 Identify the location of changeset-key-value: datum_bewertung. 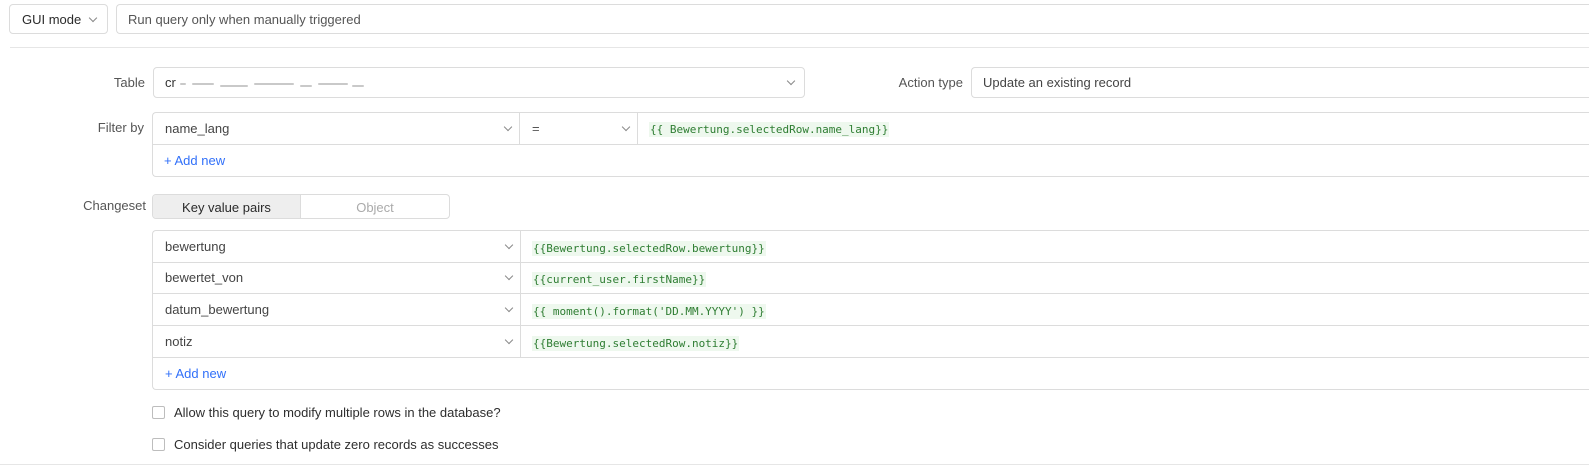
(217, 309).